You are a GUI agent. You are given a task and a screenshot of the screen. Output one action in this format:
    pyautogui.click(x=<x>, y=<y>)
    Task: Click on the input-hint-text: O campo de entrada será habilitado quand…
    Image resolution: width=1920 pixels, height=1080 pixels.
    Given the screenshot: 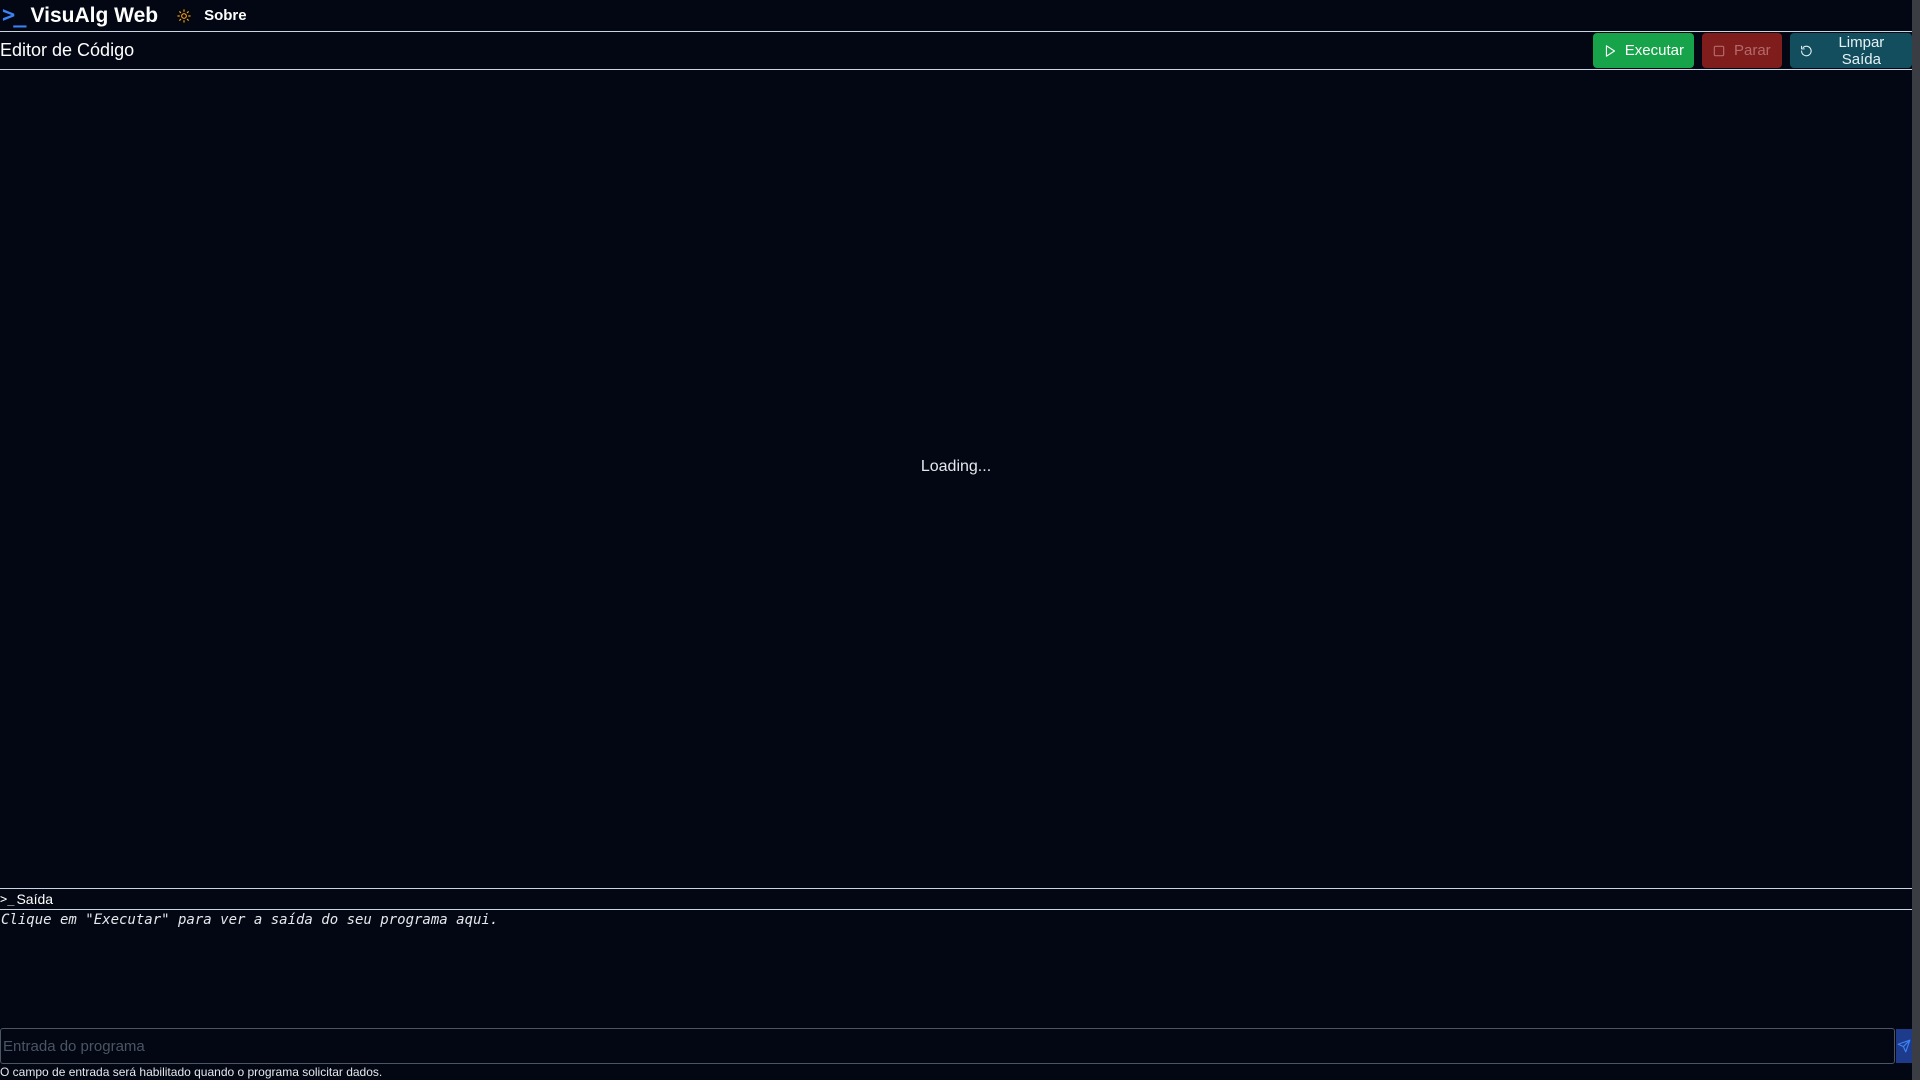 What is the action you would take?
    pyautogui.click(x=191, y=1072)
    